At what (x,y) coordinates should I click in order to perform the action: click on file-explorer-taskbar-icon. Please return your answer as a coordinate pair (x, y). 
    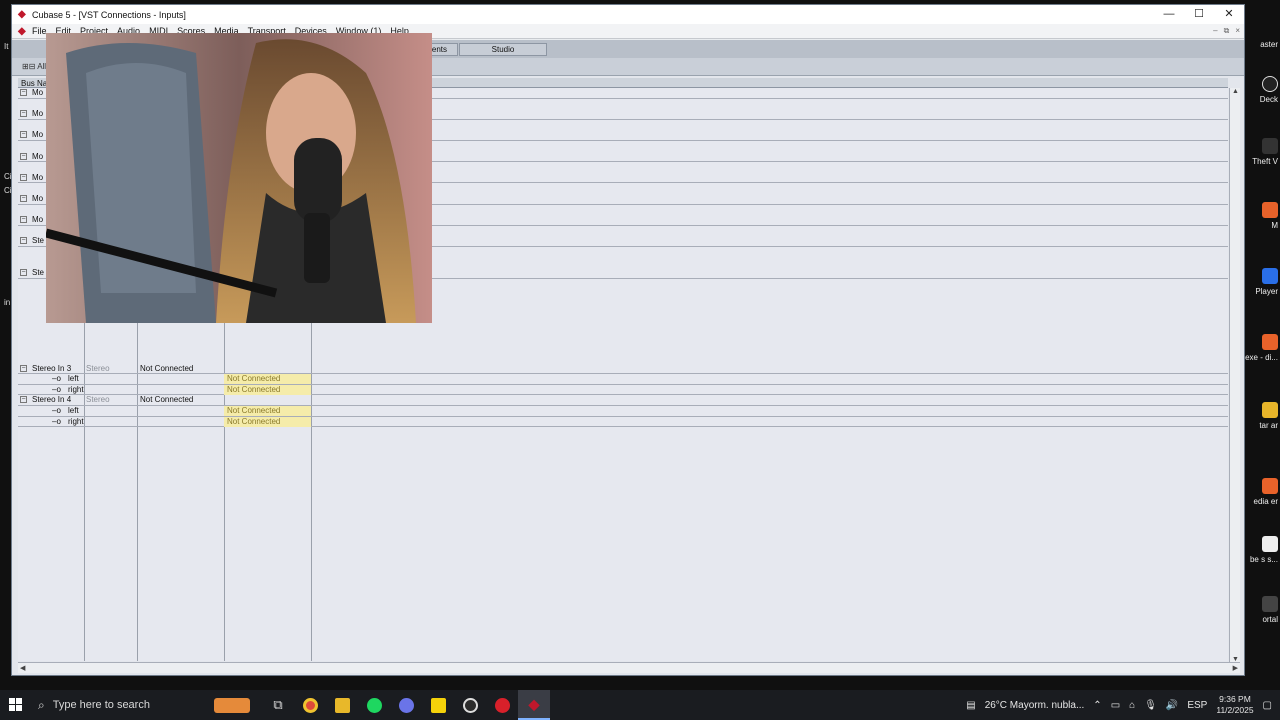
    Looking at the image, I should click on (342, 705).